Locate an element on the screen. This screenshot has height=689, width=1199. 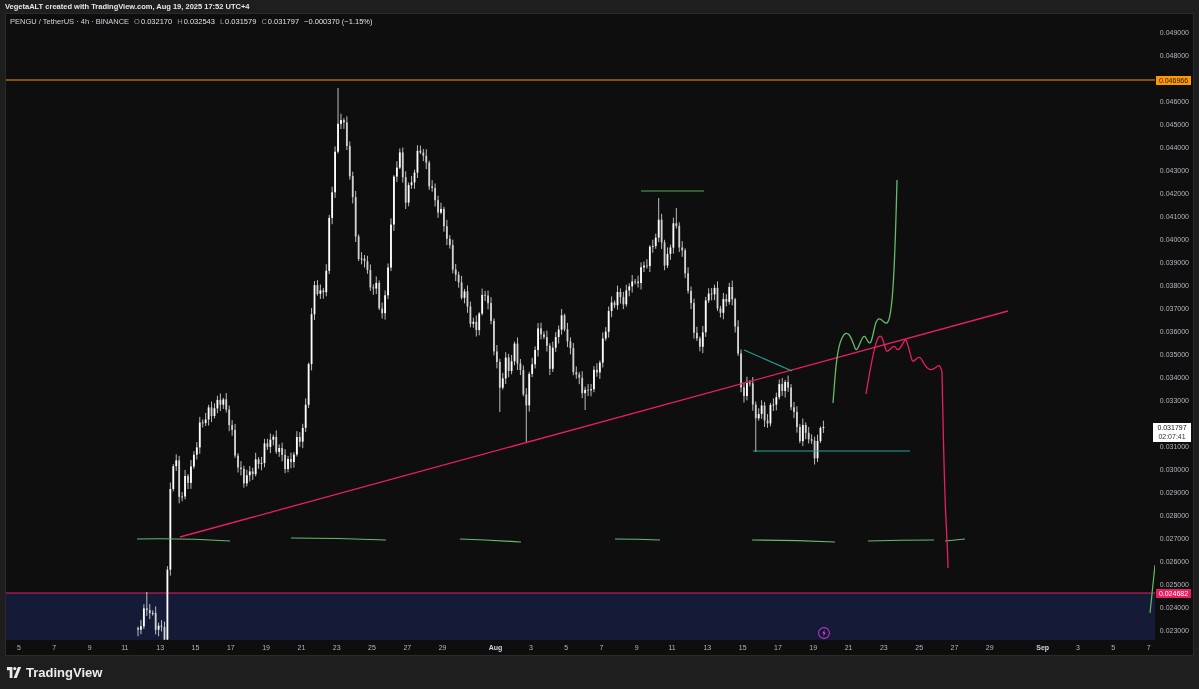
lightning-icon is located at coordinates (824, 633).